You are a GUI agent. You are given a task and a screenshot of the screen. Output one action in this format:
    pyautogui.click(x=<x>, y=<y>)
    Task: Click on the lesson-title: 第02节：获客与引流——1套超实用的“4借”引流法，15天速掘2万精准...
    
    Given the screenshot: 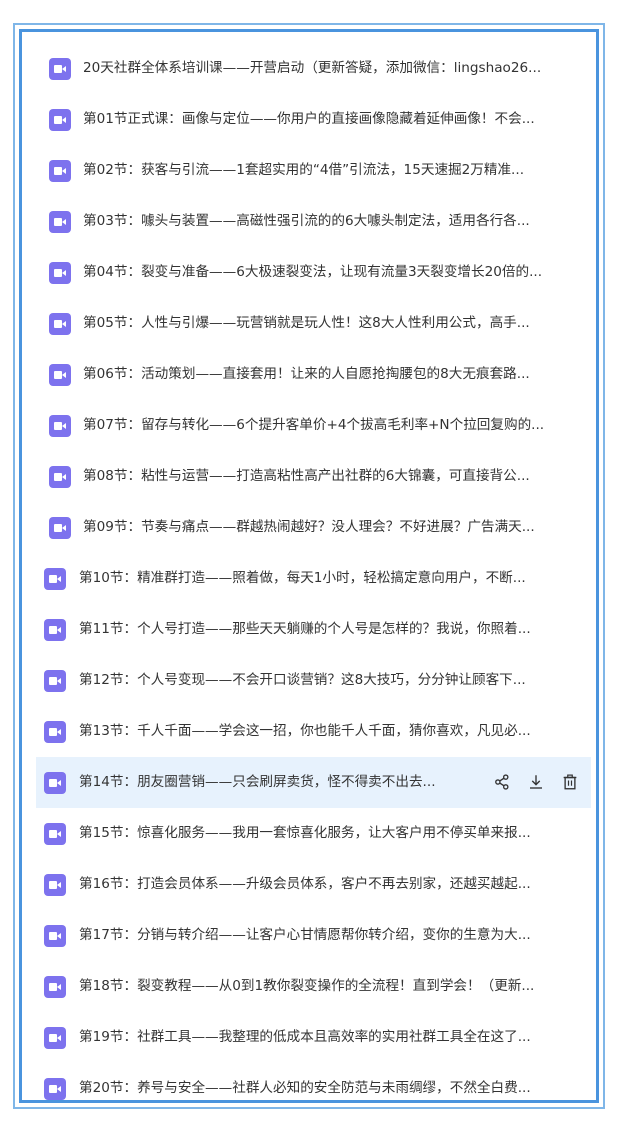 What is the action you would take?
    pyautogui.click(x=304, y=170)
    